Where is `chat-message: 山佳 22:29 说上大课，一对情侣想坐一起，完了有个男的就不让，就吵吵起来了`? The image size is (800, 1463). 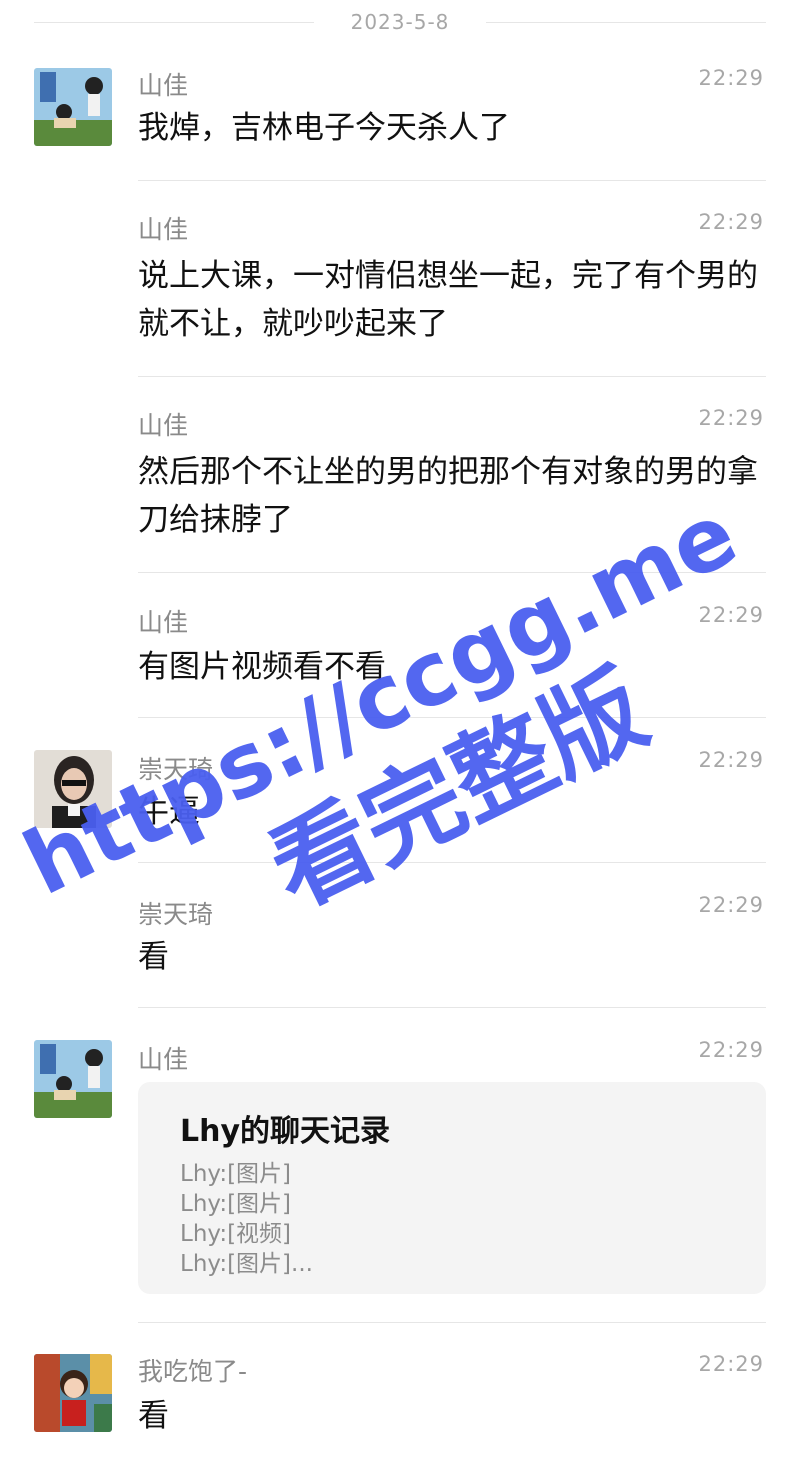 chat-message: 山佳 22:29 说上大课，一对情侣想坐一起，完了有个男的就不让，就吵吵起来了 is located at coordinates (400, 291).